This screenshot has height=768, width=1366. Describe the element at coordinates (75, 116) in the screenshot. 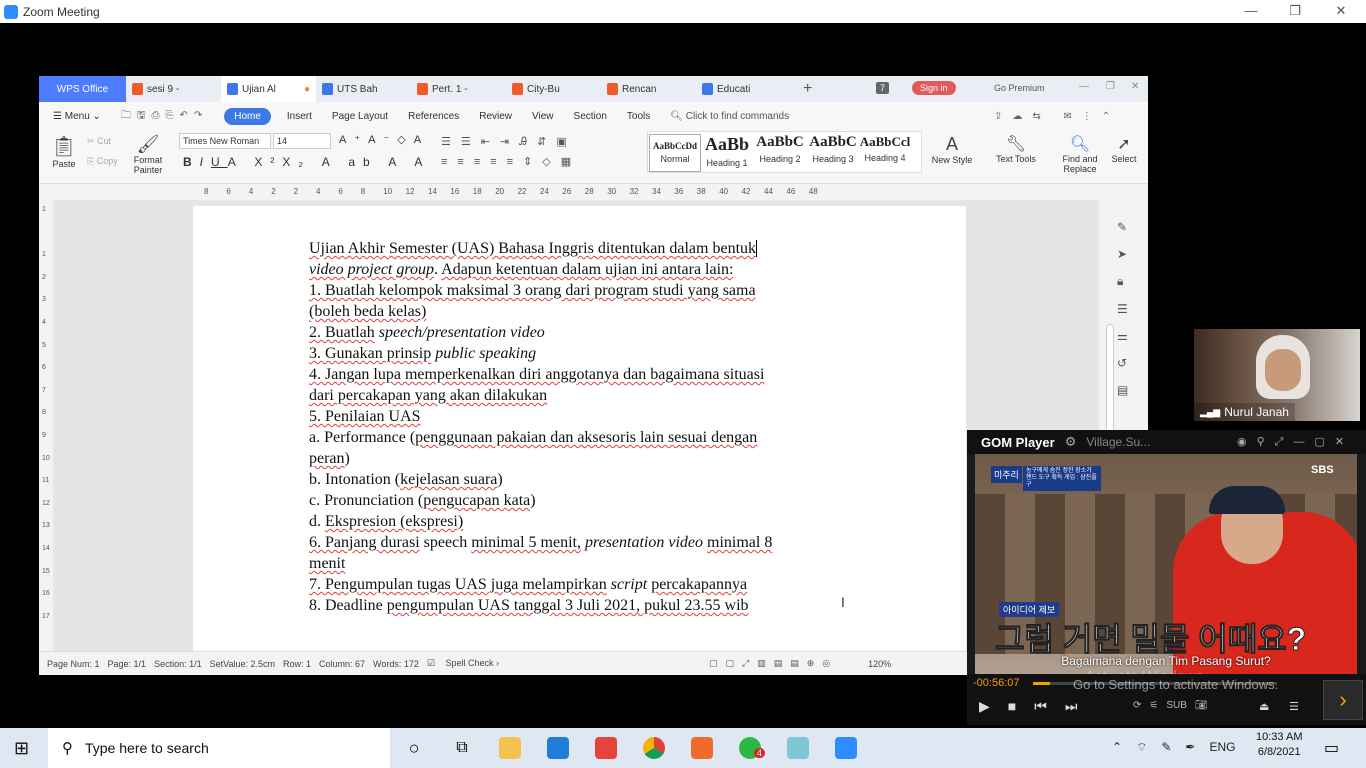

I see `hamburger-menu-button: ☰ Menu ⌄` at that location.